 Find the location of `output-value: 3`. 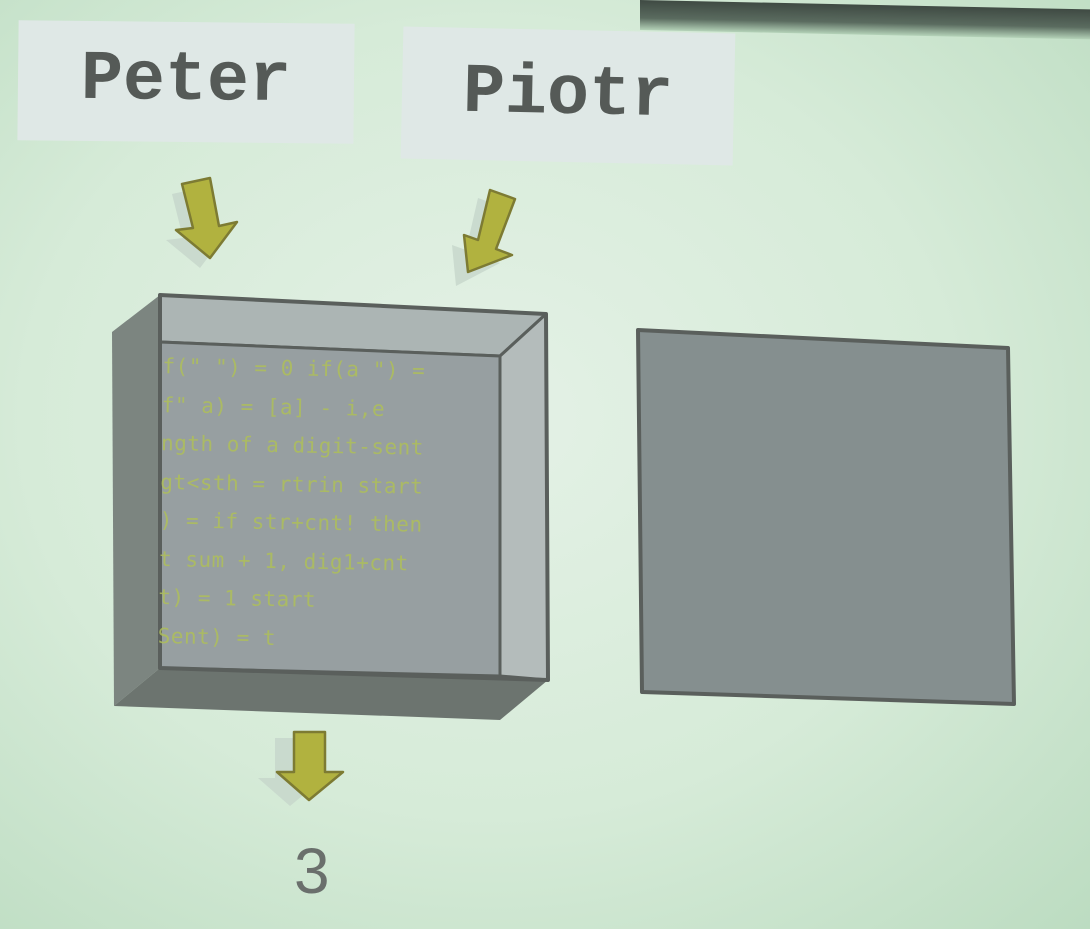

output-value: 3 is located at coordinates (312, 871).